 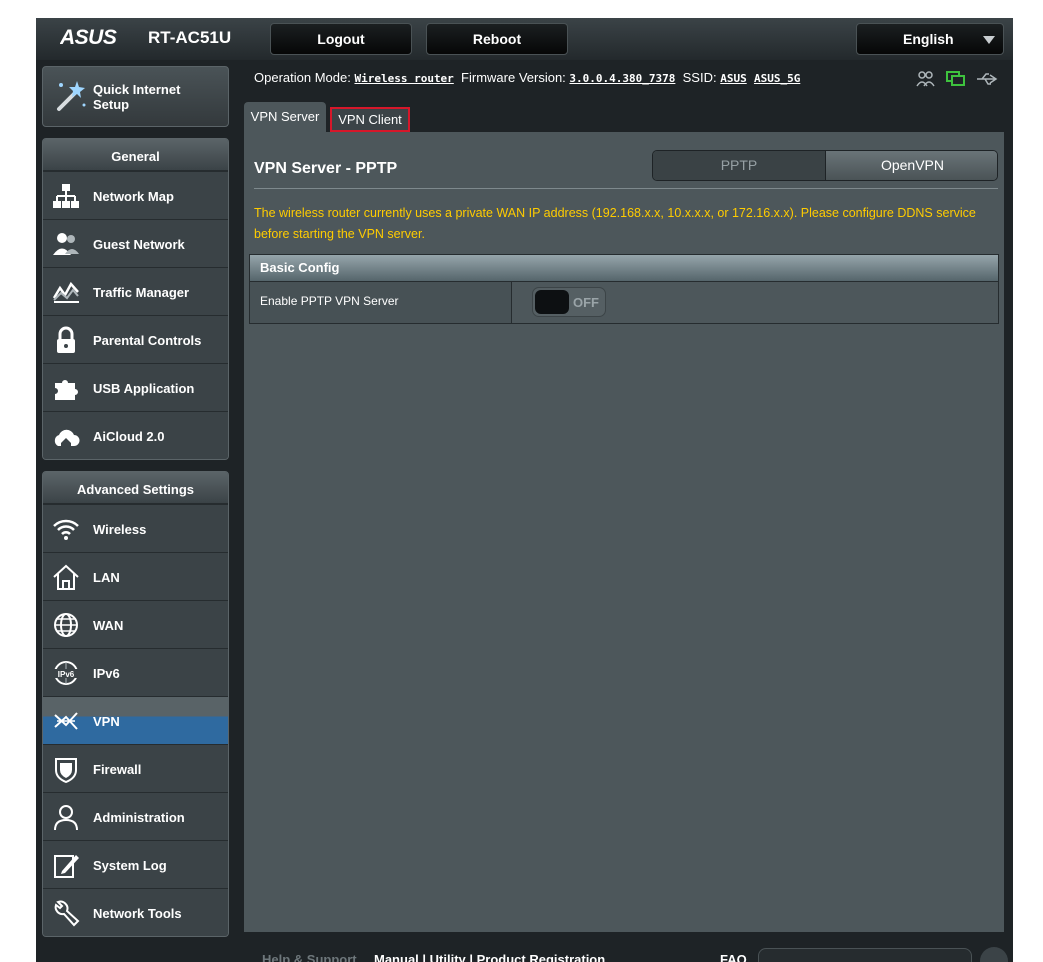 I want to click on basic-config-header: Basic Config, so click(x=624, y=268).